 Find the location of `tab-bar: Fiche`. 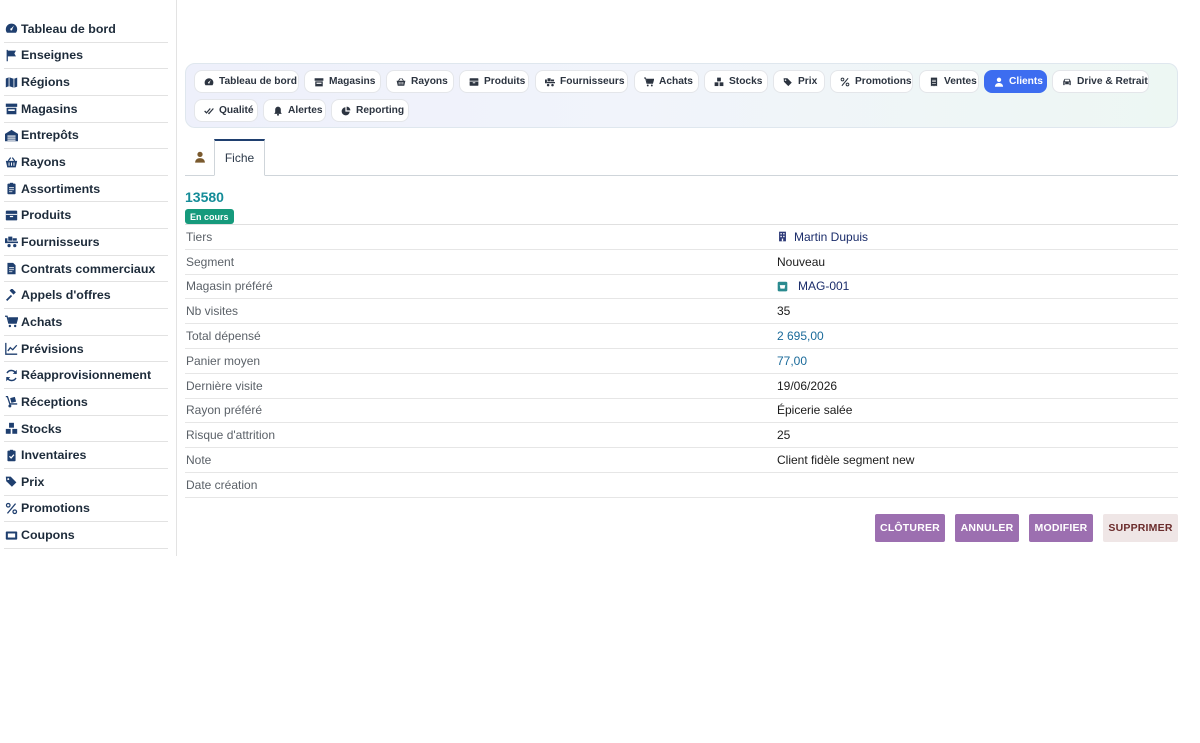

tab-bar: Fiche is located at coordinates (681, 157).